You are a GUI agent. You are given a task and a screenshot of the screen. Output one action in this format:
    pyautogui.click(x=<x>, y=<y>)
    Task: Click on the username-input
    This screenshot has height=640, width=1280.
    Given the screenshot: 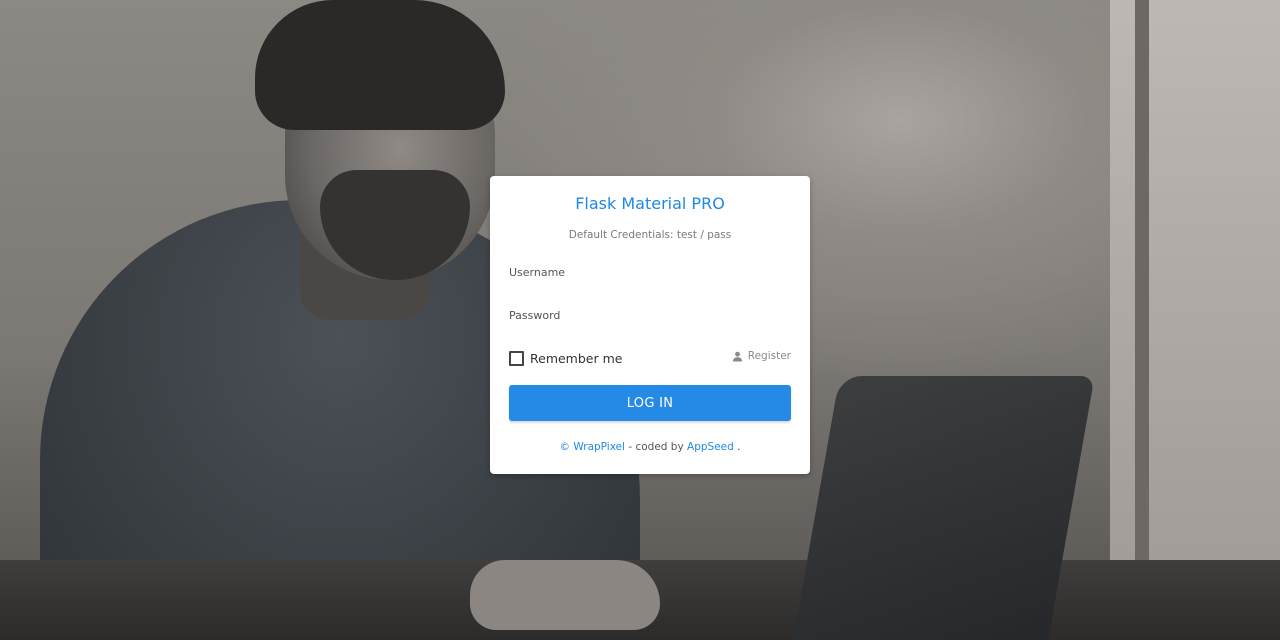 What is the action you would take?
    pyautogui.click(x=650, y=272)
    